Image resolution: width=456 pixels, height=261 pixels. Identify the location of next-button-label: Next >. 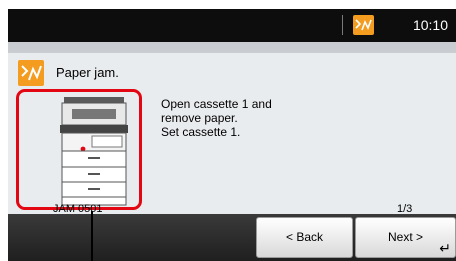
(405, 237).